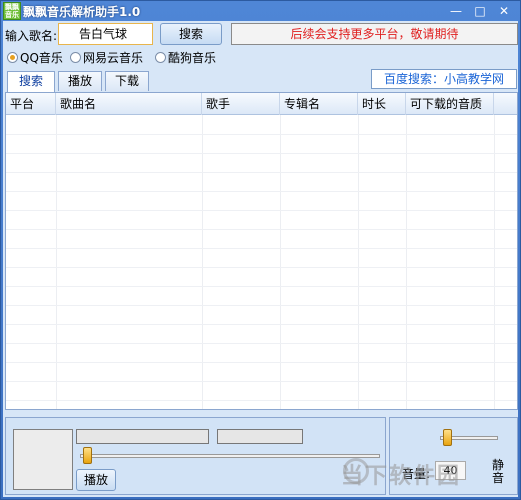 Image resolution: width=521 pixels, height=500 pixels. What do you see at coordinates (319, 104) in the screenshot?
I see `column-header-album: 专辑名` at bounding box center [319, 104].